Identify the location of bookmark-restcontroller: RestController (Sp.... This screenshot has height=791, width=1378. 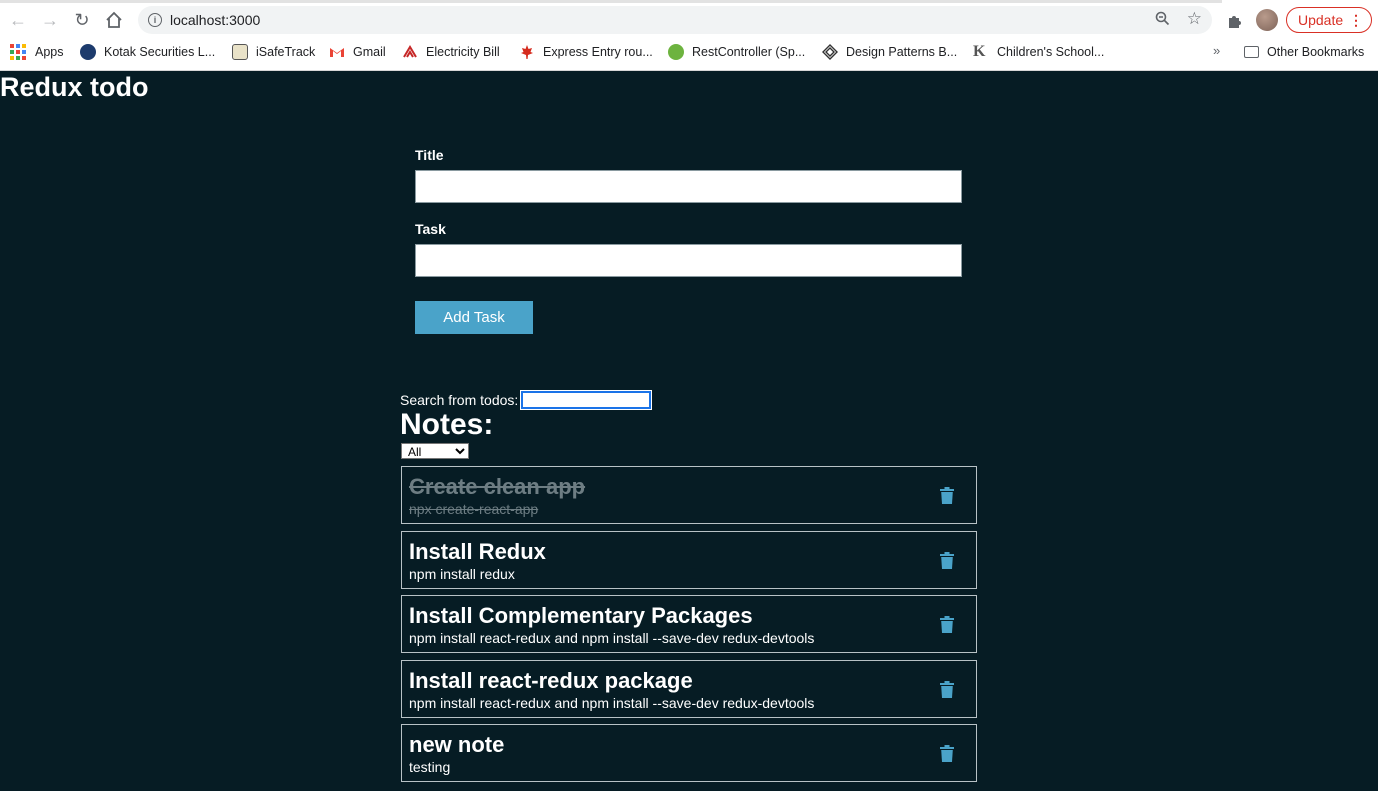
(736, 52).